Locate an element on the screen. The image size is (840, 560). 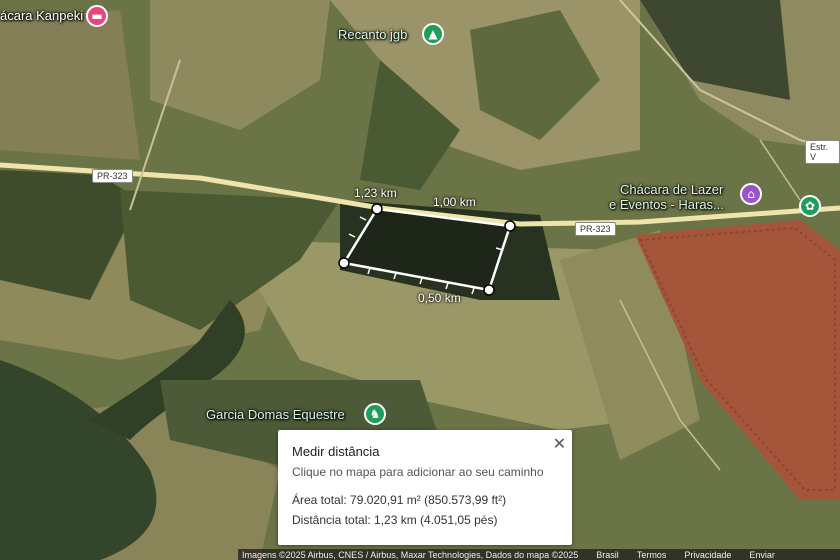
lodging-icon: ▬ is located at coordinates (97, 16).